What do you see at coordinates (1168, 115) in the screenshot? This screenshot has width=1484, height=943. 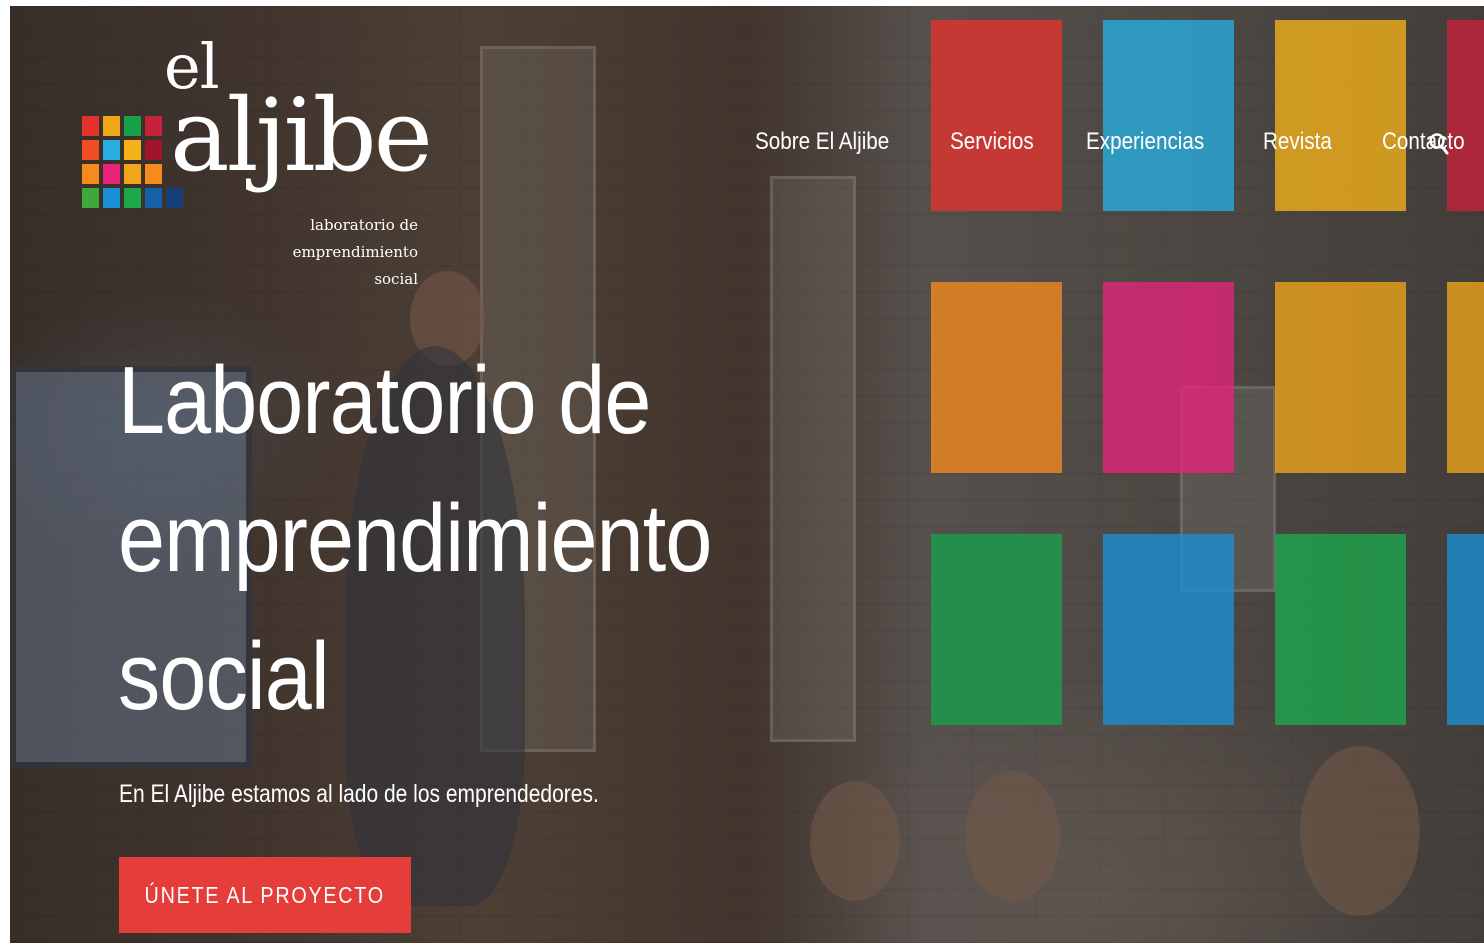 I see `color-tile-cyan` at bounding box center [1168, 115].